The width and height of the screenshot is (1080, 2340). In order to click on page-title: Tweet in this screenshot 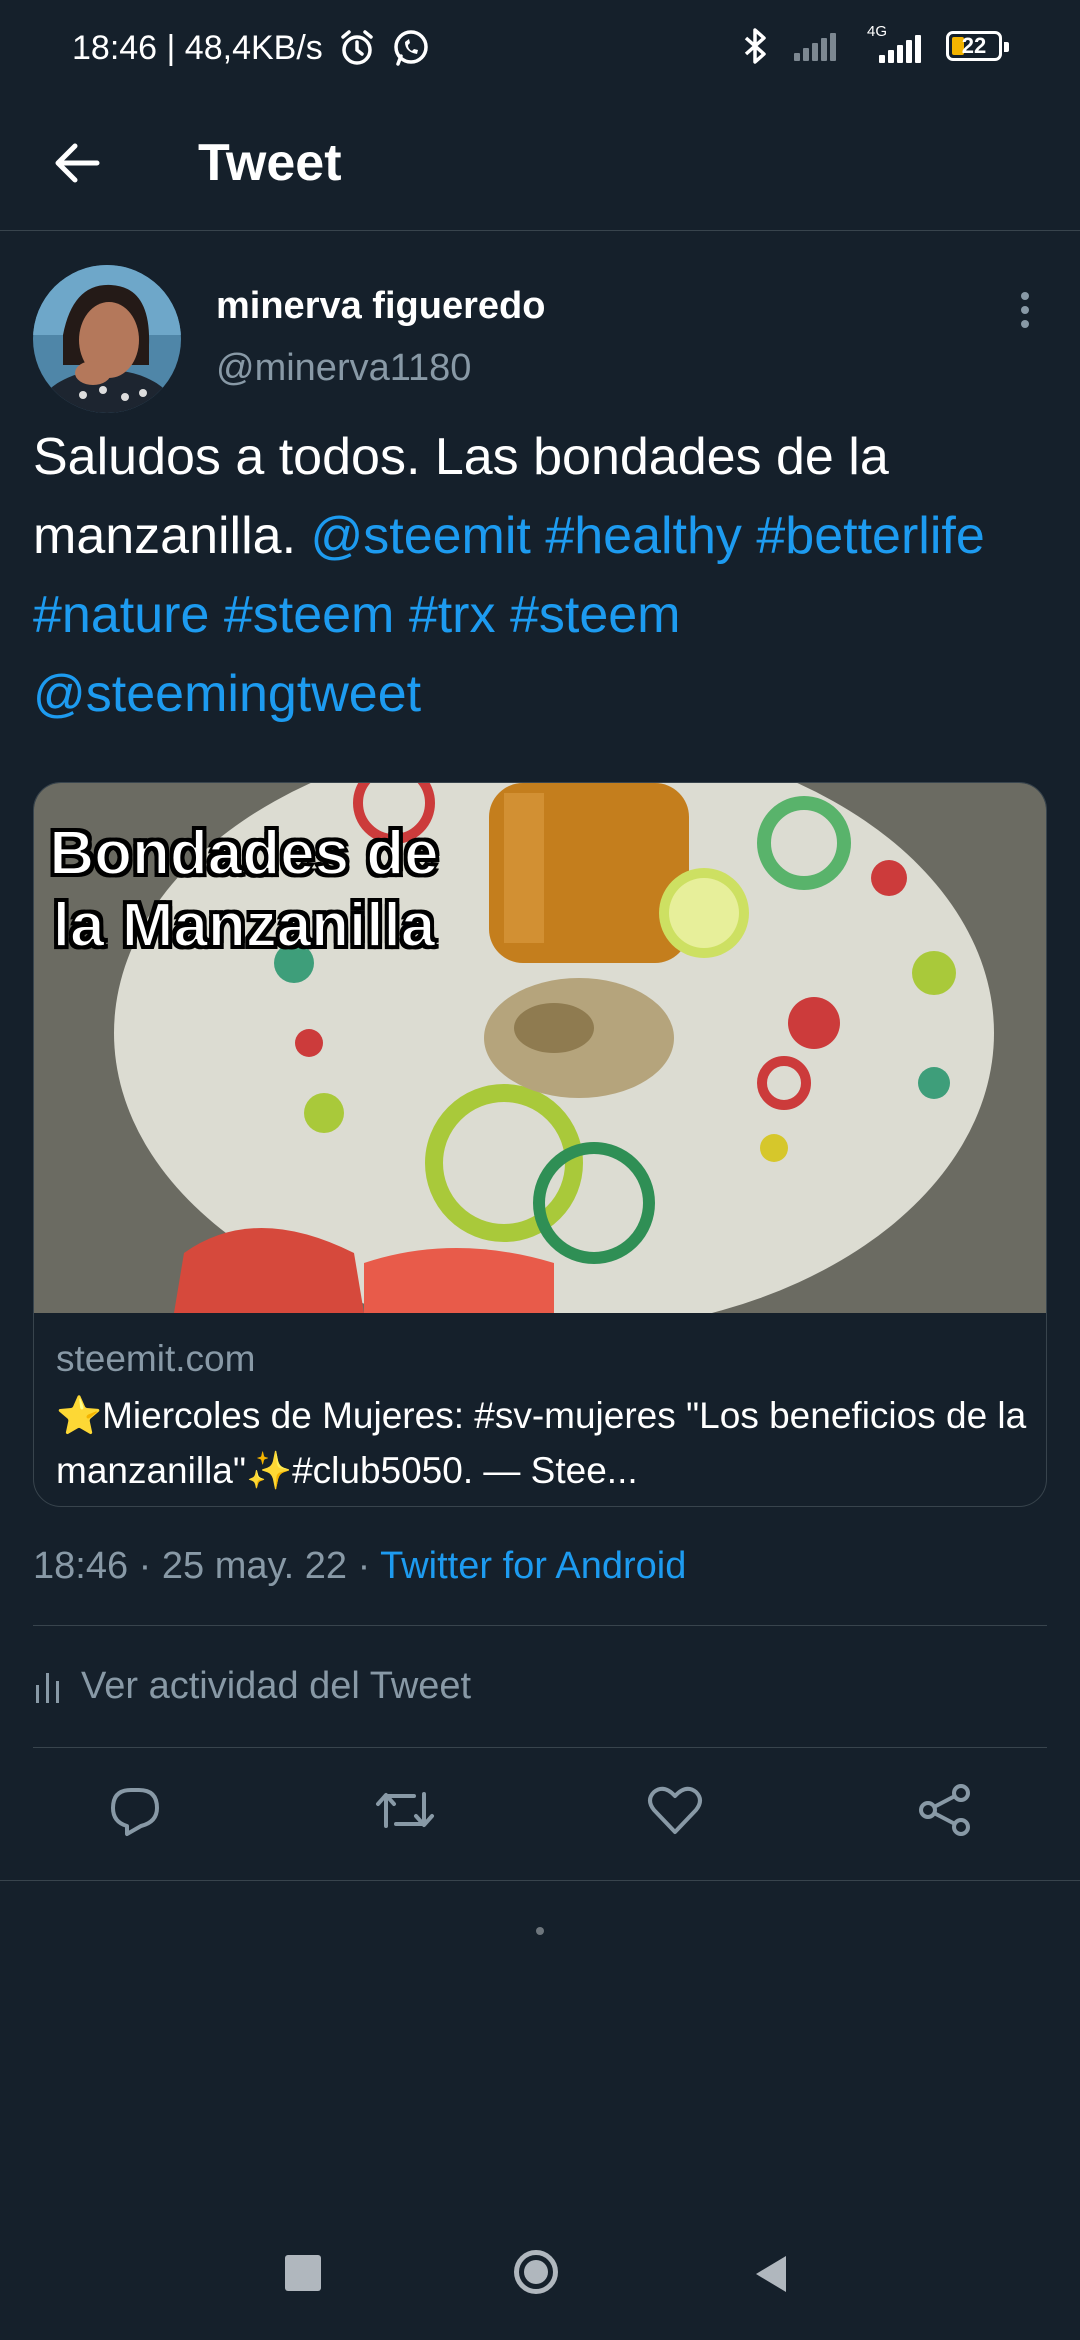, I will do `click(270, 163)`.